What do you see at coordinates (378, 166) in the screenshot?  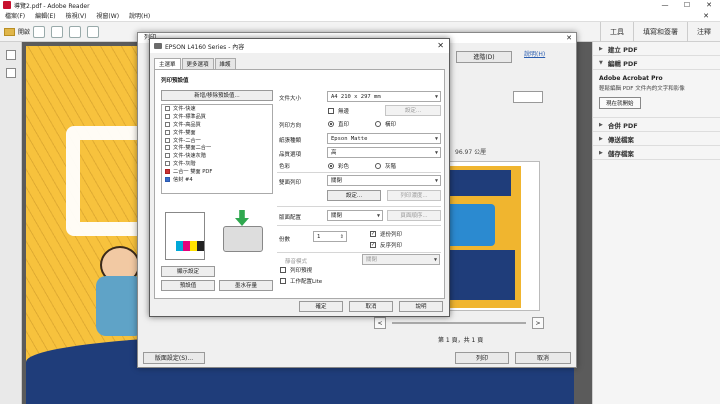 I see `grayscale-radio` at bounding box center [378, 166].